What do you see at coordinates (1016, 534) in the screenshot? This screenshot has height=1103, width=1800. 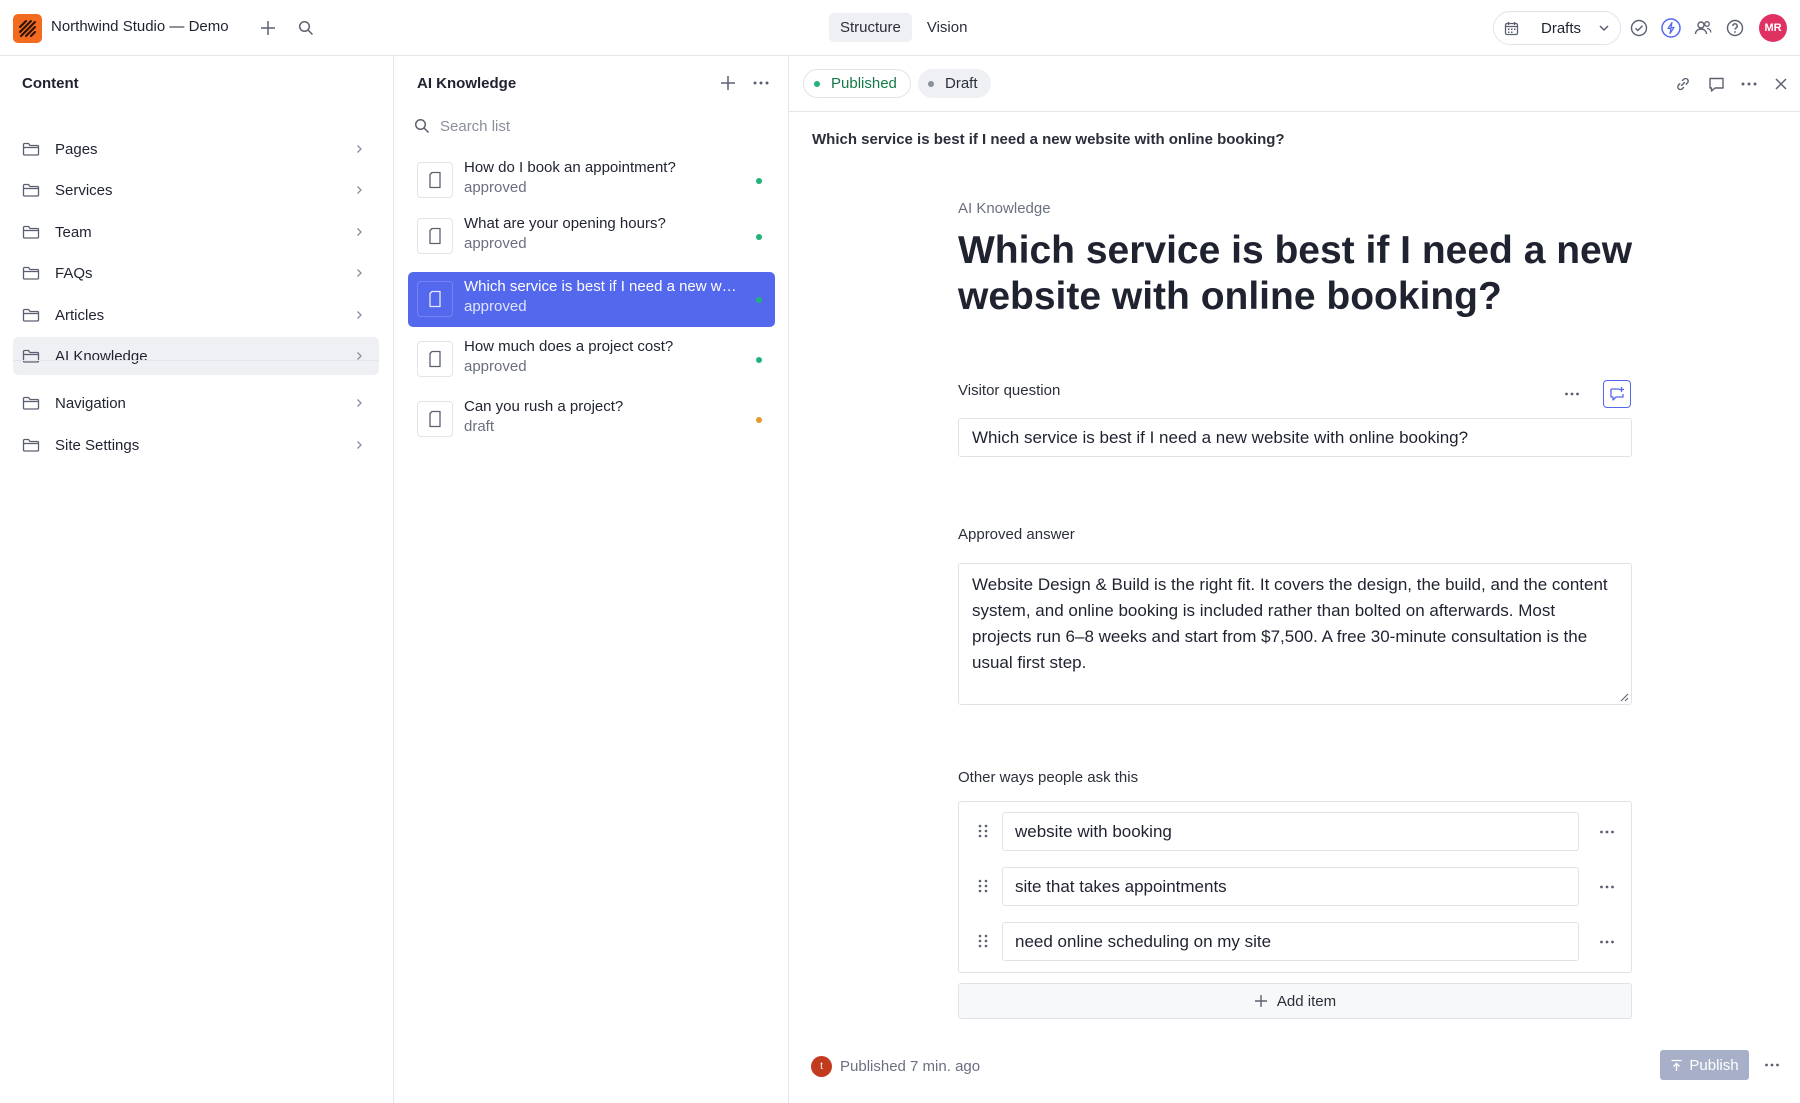 I see `answer-field-label: Approved answer` at bounding box center [1016, 534].